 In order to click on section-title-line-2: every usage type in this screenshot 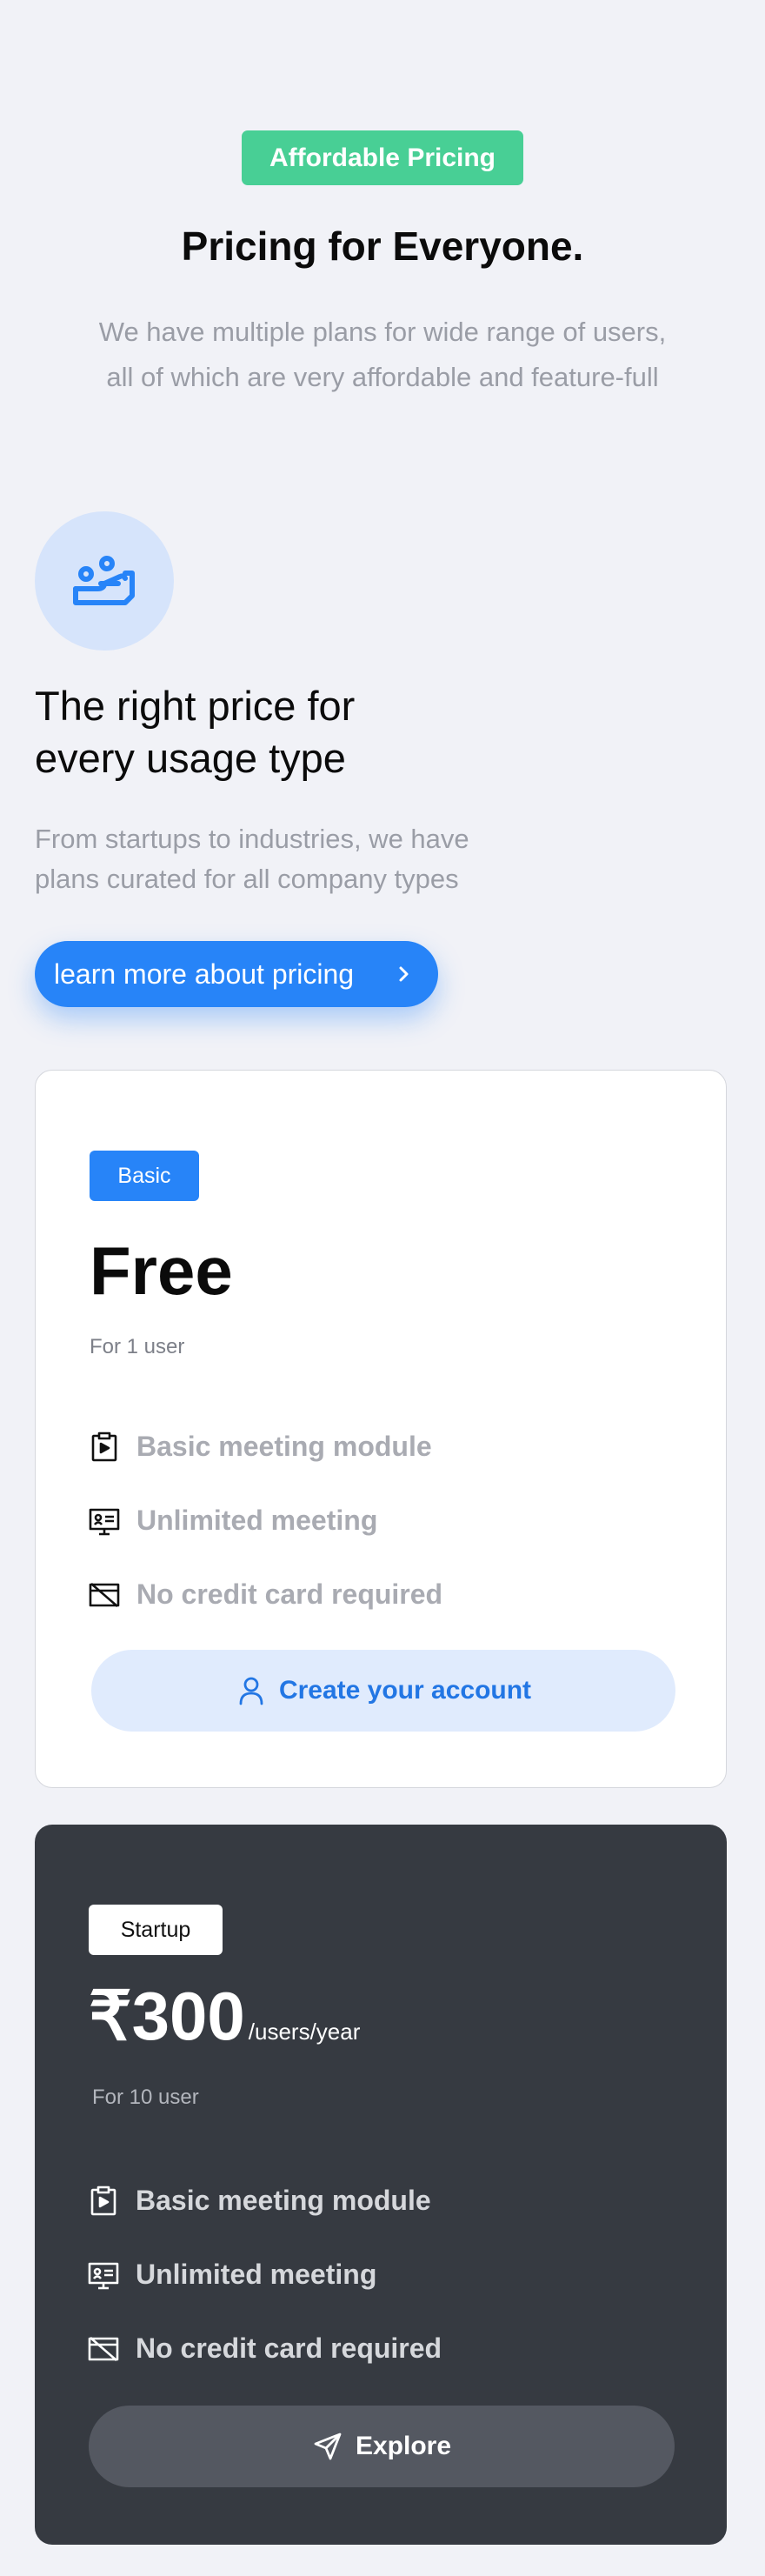, I will do `click(190, 758)`.